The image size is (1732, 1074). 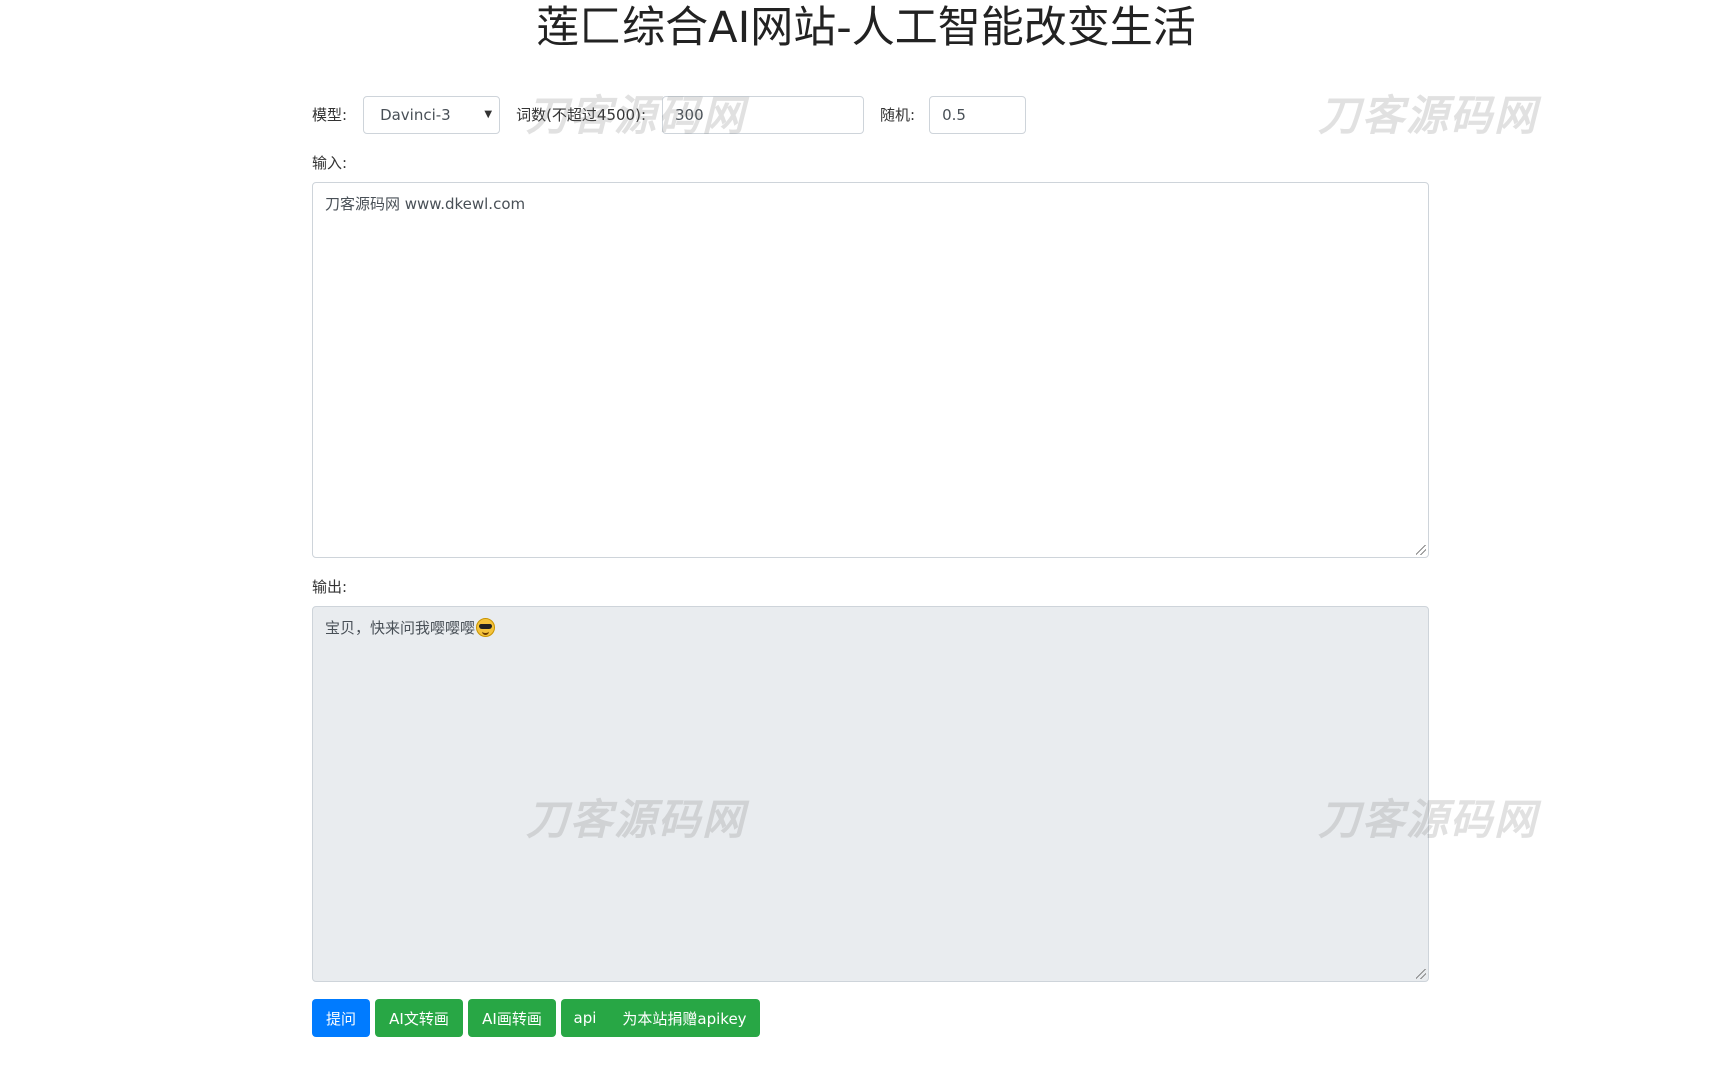 I want to click on smiling-face-with-sunglasses-icon, so click(x=486, y=627).